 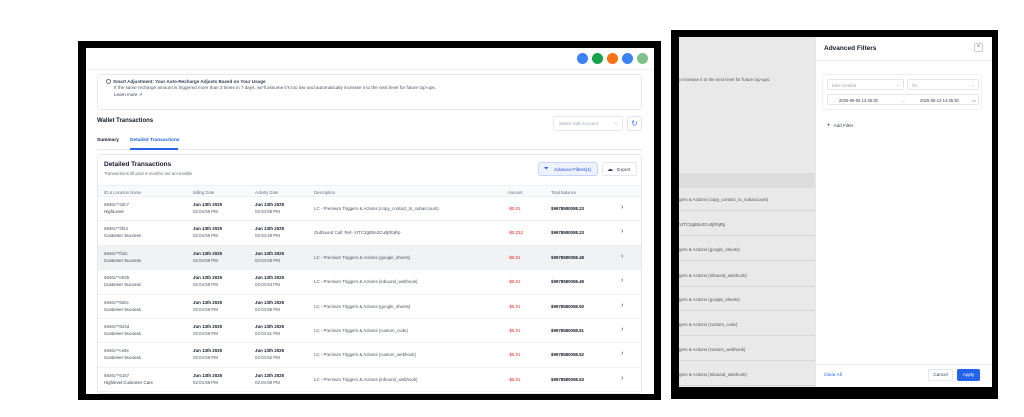 I want to click on transaction-id: 6846c**ce8e, so click(x=116, y=351).